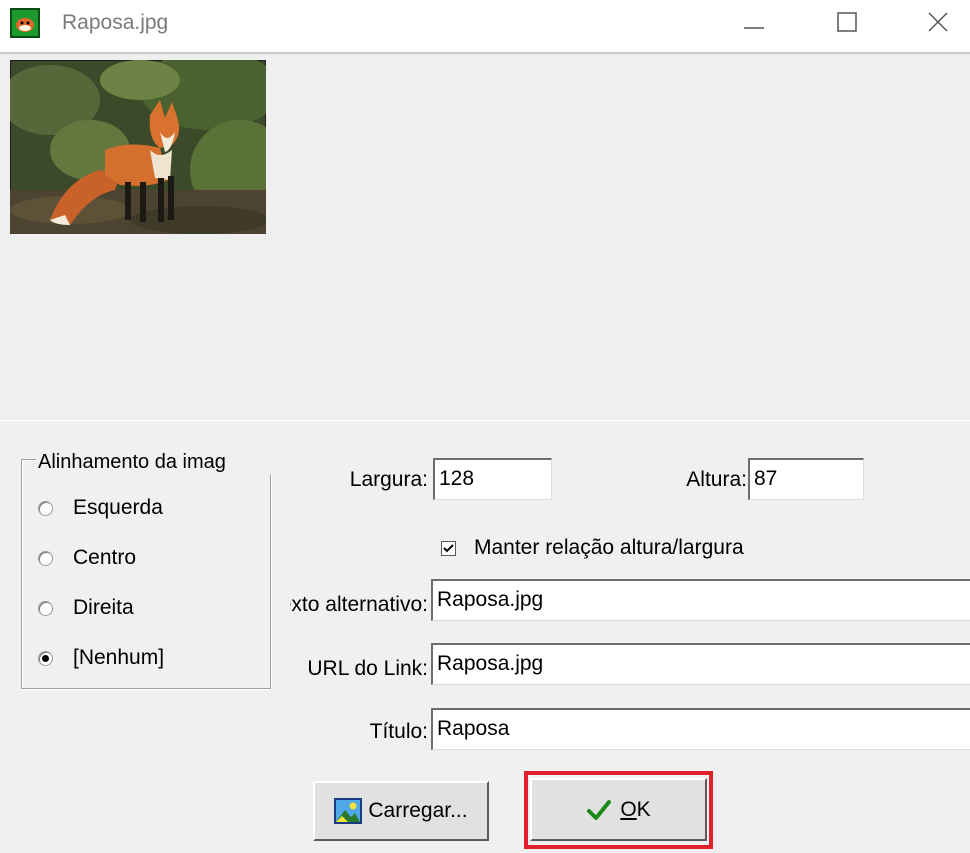  What do you see at coordinates (492, 479) in the screenshot?
I see `width-input: 128` at bounding box center [492, 479].